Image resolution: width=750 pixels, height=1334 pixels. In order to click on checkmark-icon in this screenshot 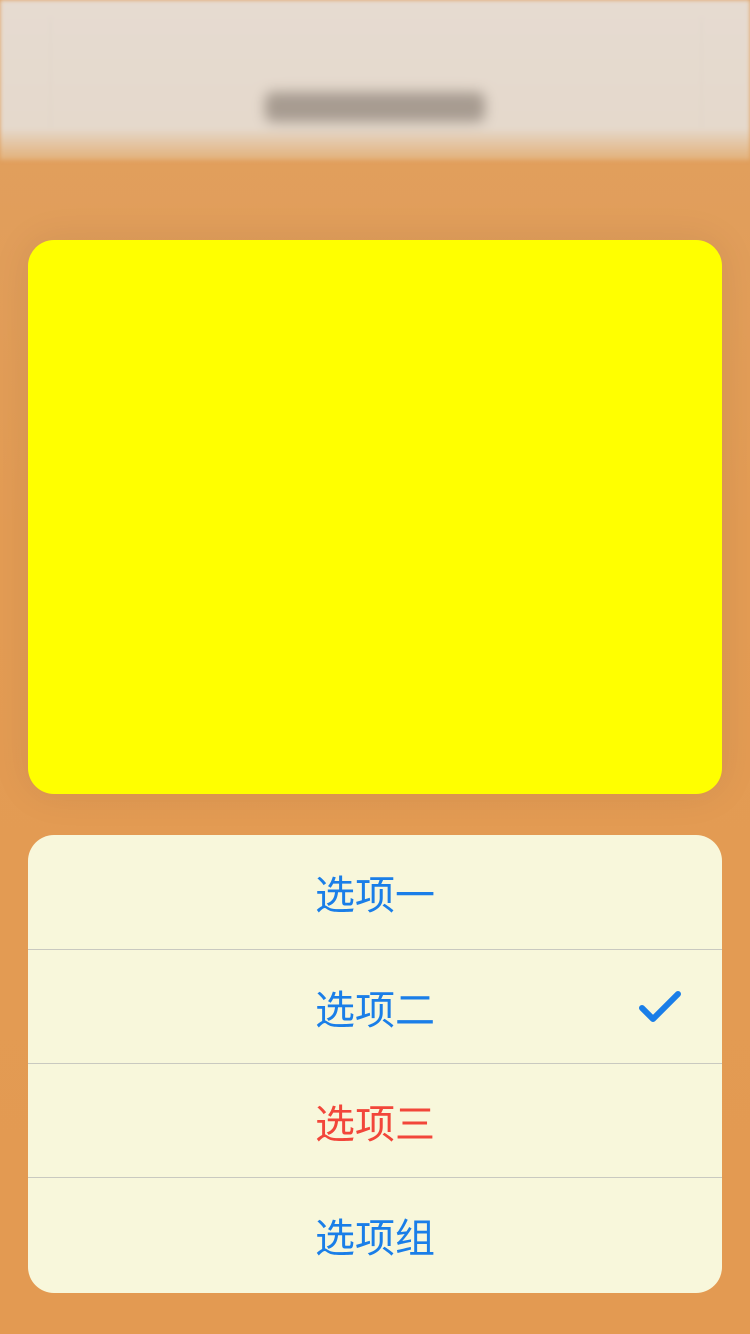, I will do `click(660, 1006)`.